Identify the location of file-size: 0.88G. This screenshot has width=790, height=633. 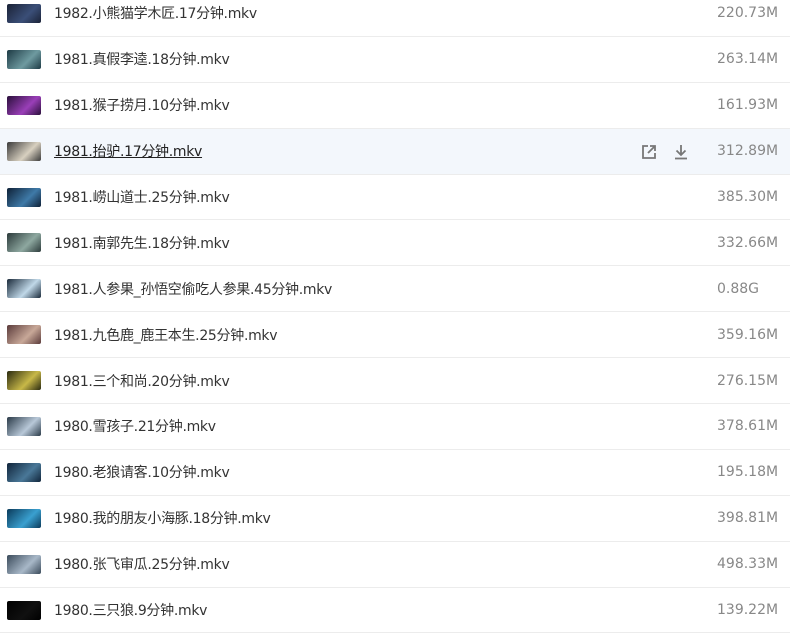
(738, 288).